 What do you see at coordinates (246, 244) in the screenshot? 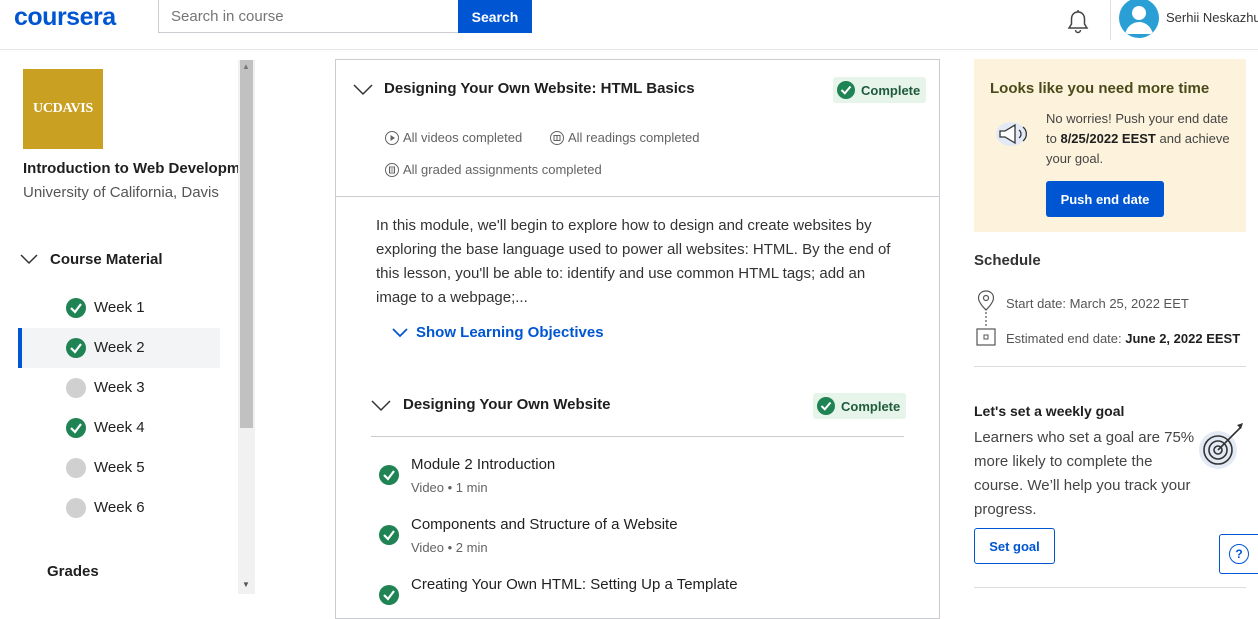
I see `scrollbar-thumb` at bounding box center [246, 244].